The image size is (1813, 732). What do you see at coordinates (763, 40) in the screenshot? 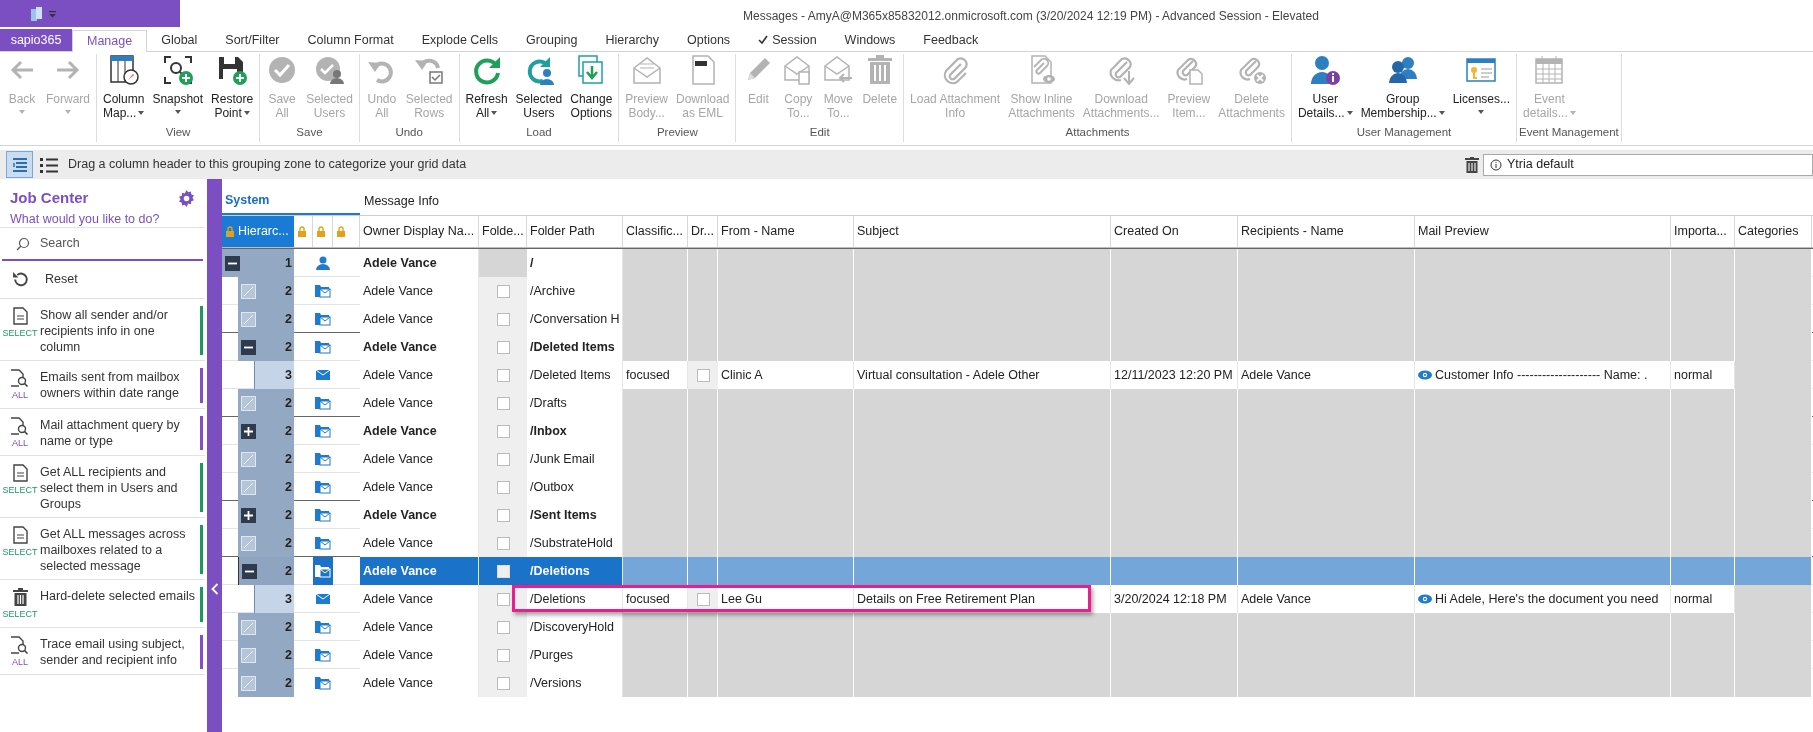
I see `check-icon` at bounding box center [763, 40].